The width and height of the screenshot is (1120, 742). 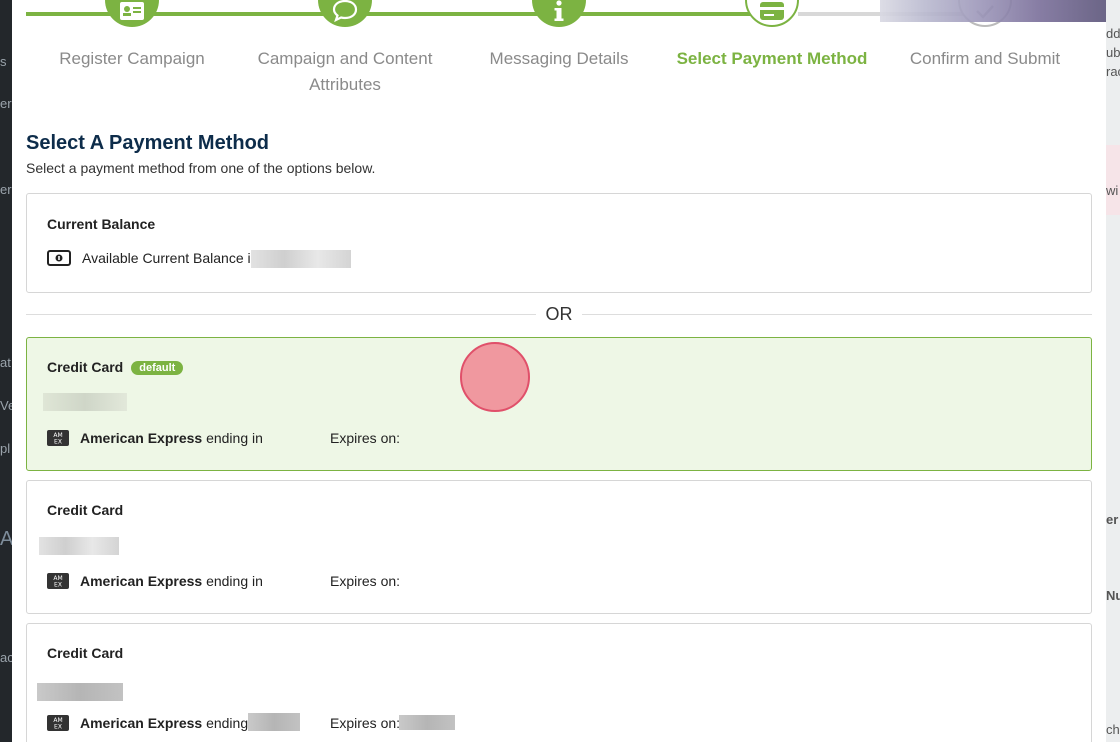 What do you see at coordinates (345, 71) in the screenshot?
I see `step-label: Campaign and Content Attributes` at bounding box center [345, 71].